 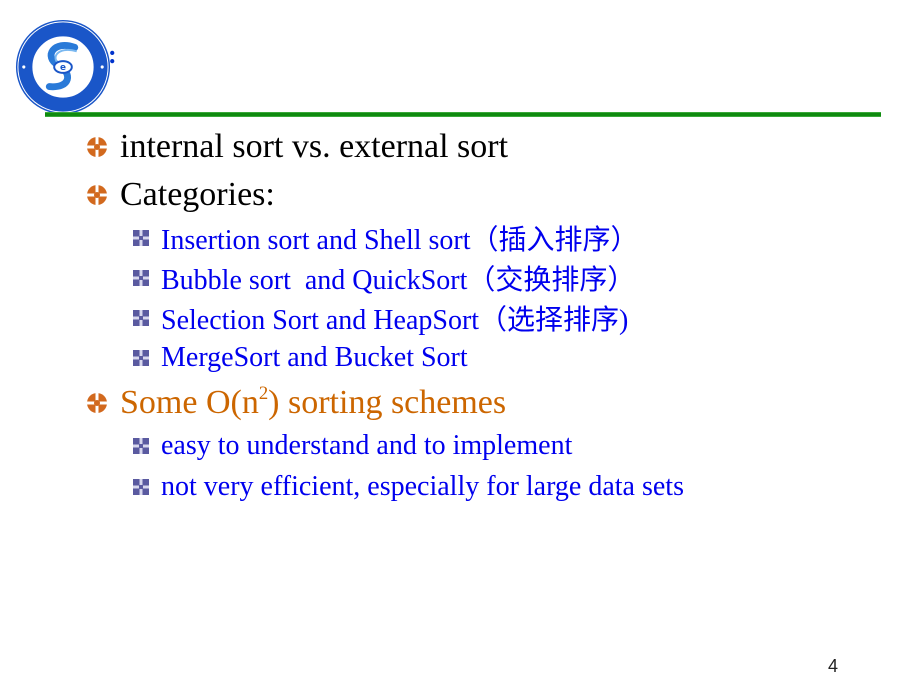 I want to click on bullet-item: Categories:, so click(x=180, y=195).